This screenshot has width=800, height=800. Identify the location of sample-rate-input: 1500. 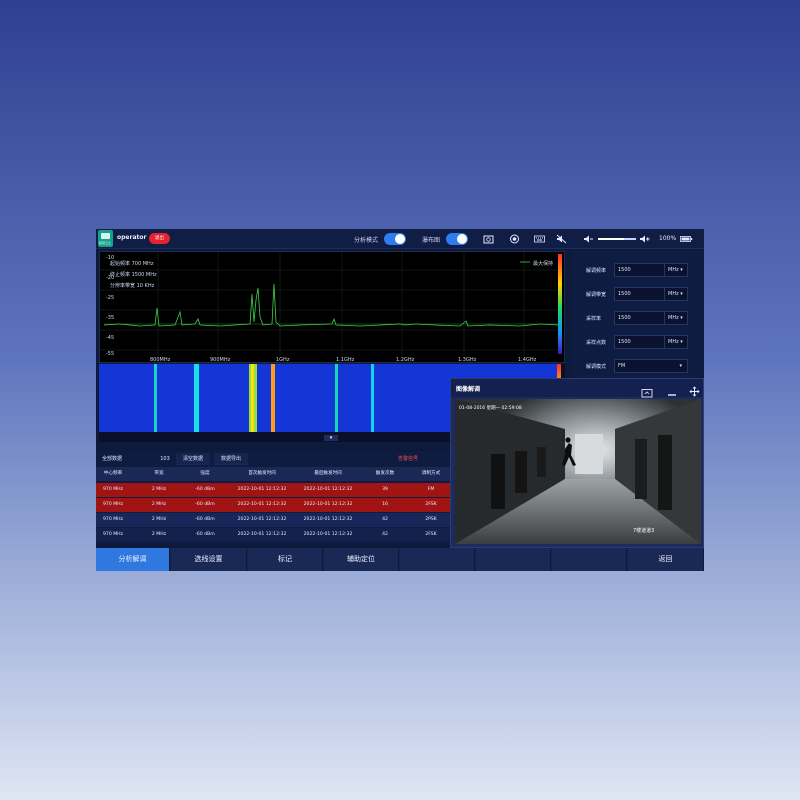
(640, 318).